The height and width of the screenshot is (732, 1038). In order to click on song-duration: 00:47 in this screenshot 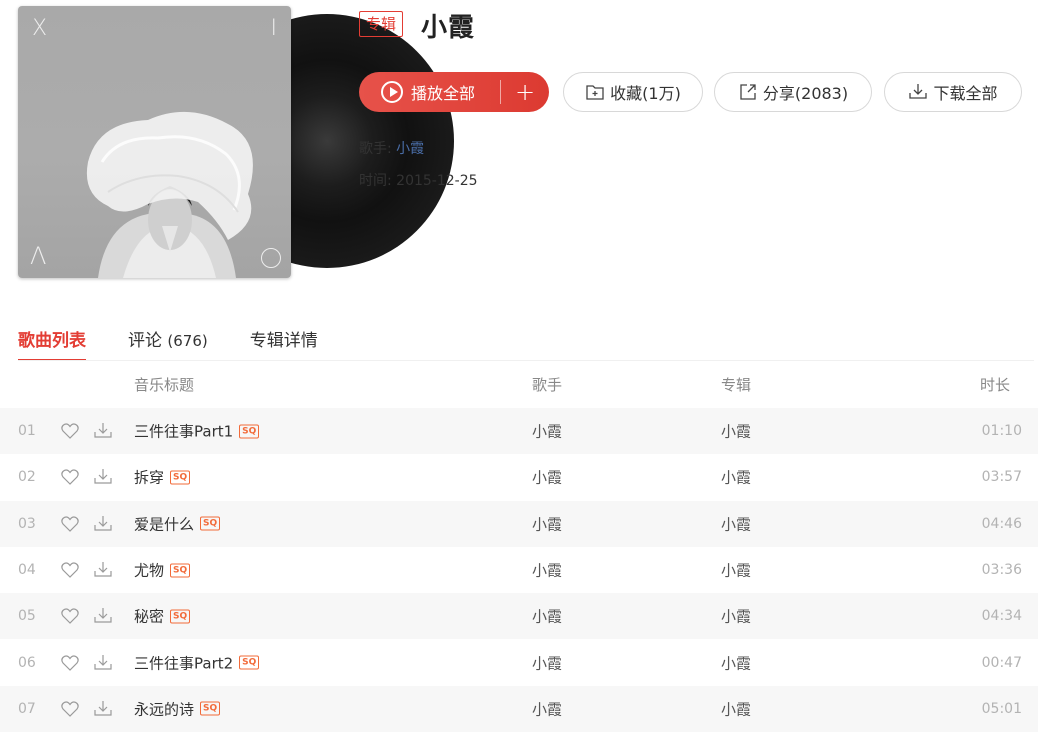, I will do `click(1001, 662)`.